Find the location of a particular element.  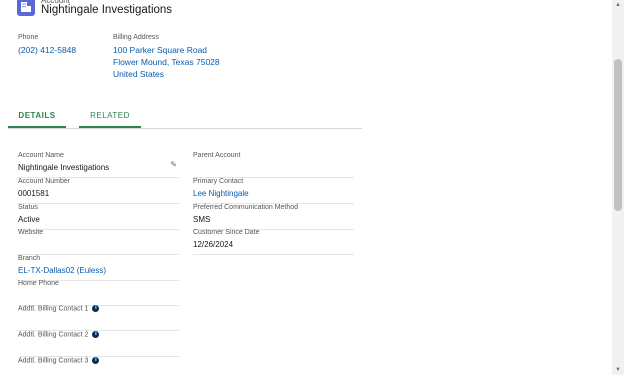

field-label-text: Addtl. Billing Contact 3 is located at coordinates (53, 361).